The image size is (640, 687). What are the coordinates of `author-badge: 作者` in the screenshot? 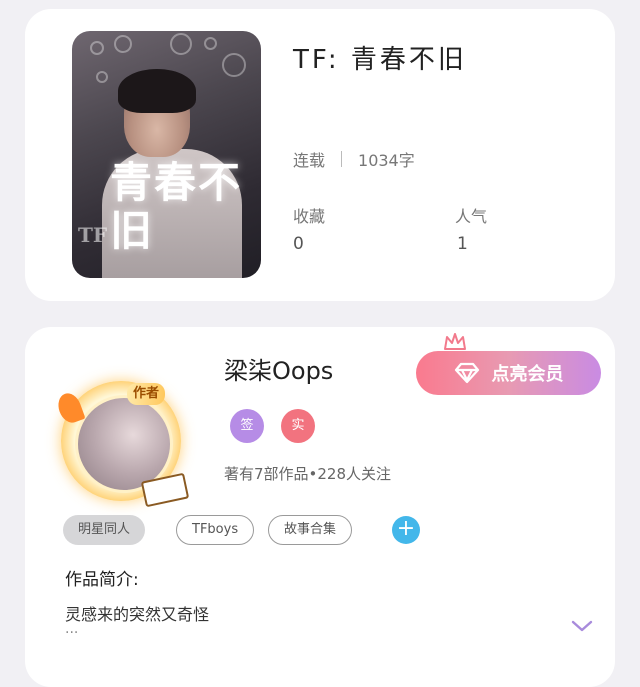 It's located at (146, 394).